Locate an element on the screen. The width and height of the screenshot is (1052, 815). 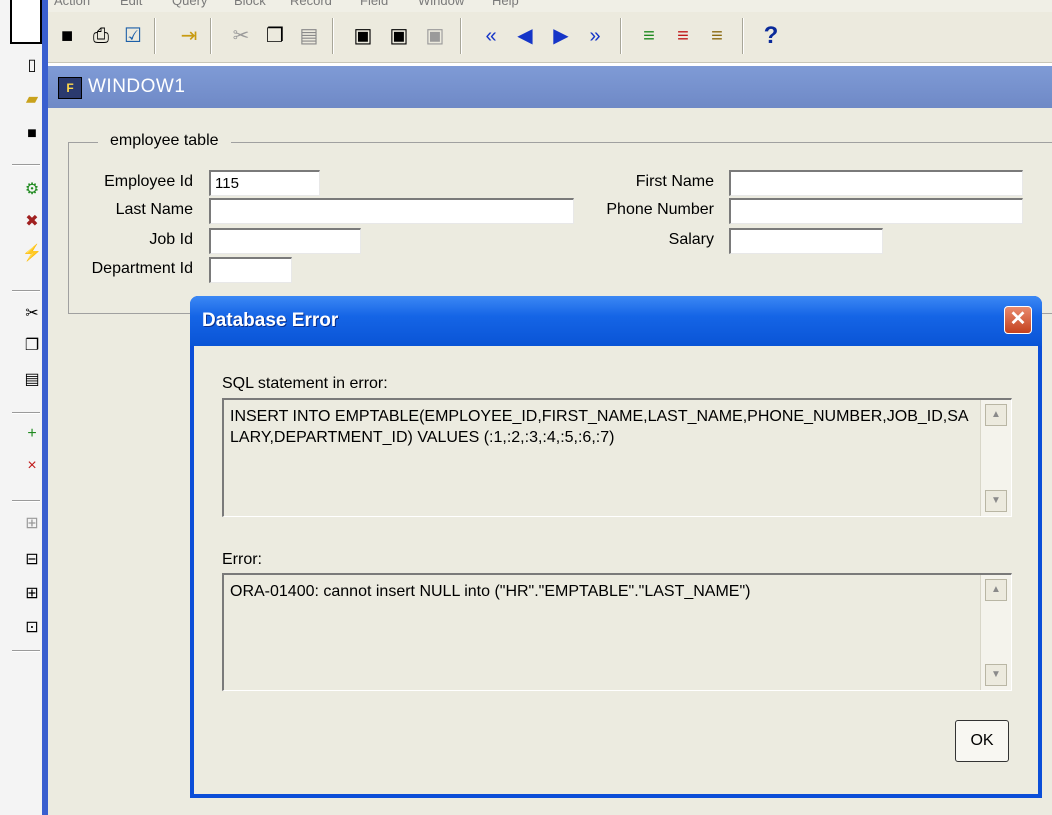
phone-number-field is located at coordinates (876, 211).